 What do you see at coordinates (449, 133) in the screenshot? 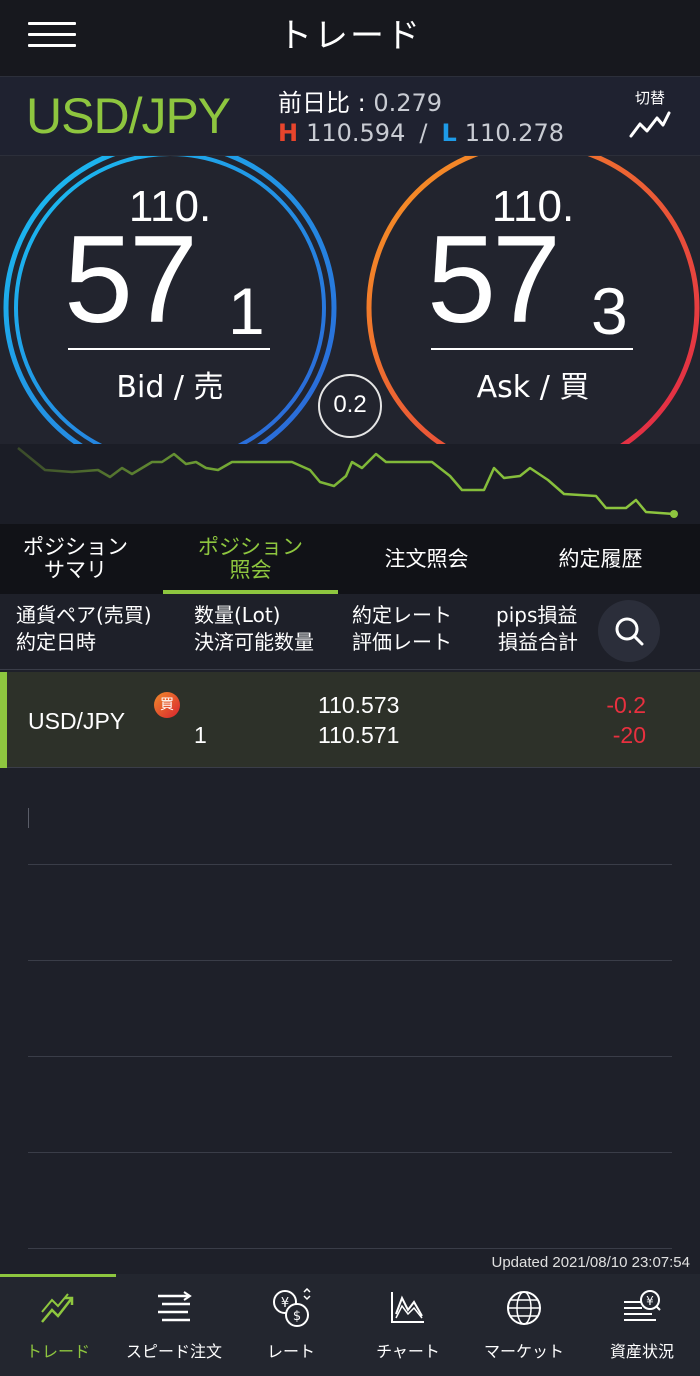
I see `low-label: L` at bounding box center [449, 133].